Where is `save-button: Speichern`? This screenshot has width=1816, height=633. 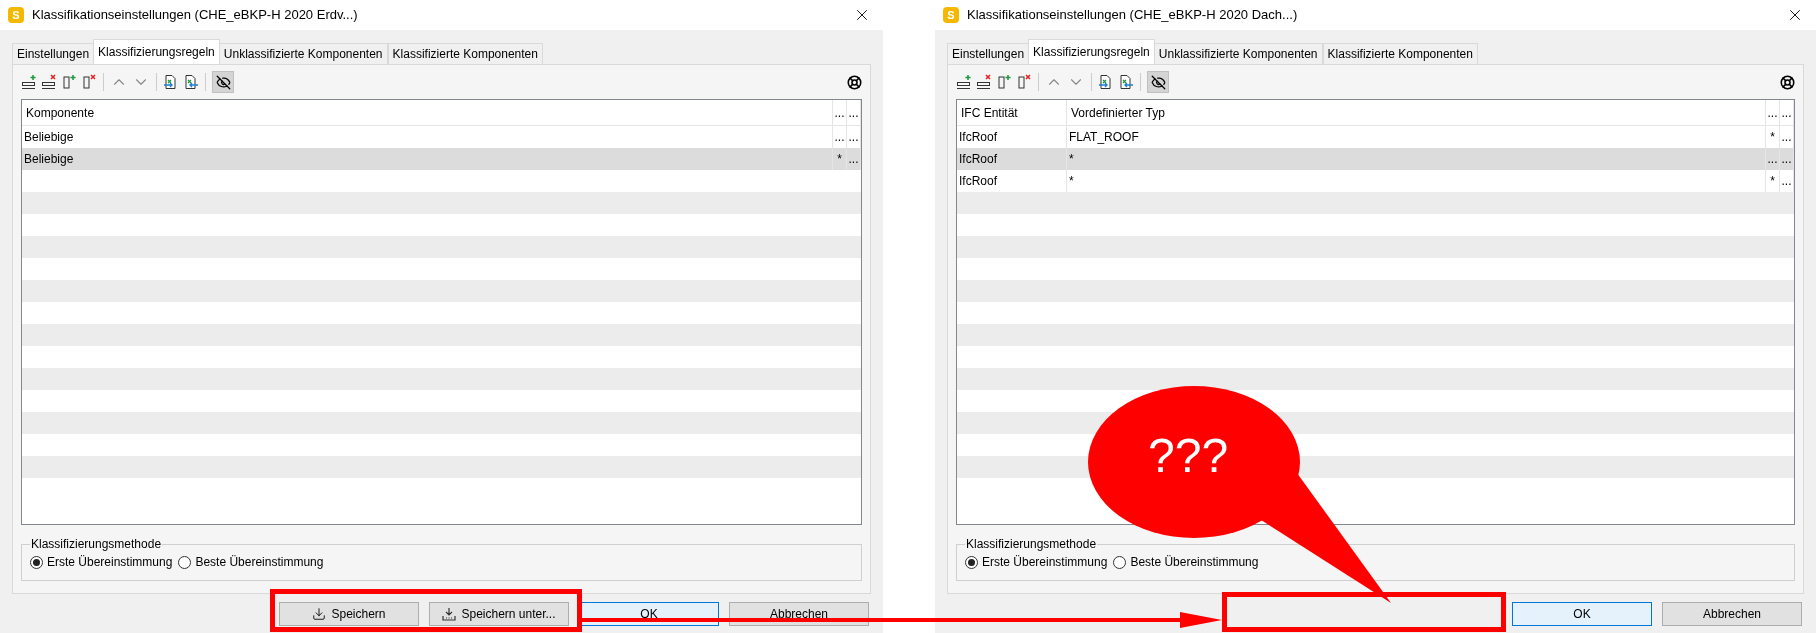 save-button: Speichern is located at coordinates (349, 613).